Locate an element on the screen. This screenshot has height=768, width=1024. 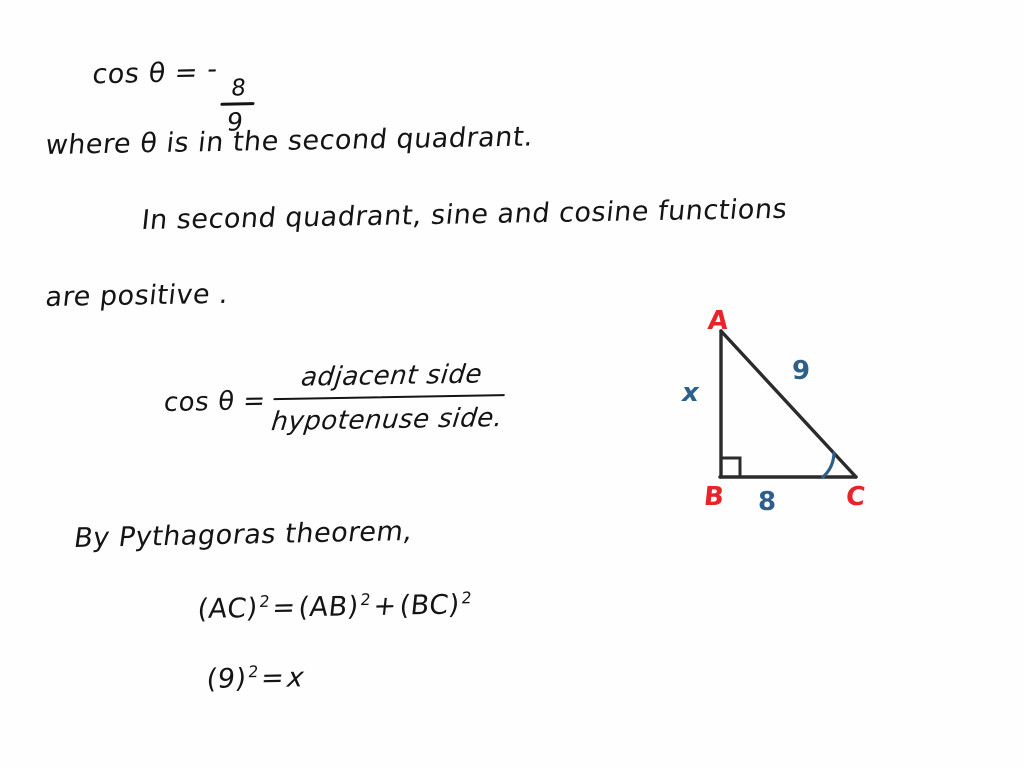
eq1-equals: = is located at coordinates (284, 608).